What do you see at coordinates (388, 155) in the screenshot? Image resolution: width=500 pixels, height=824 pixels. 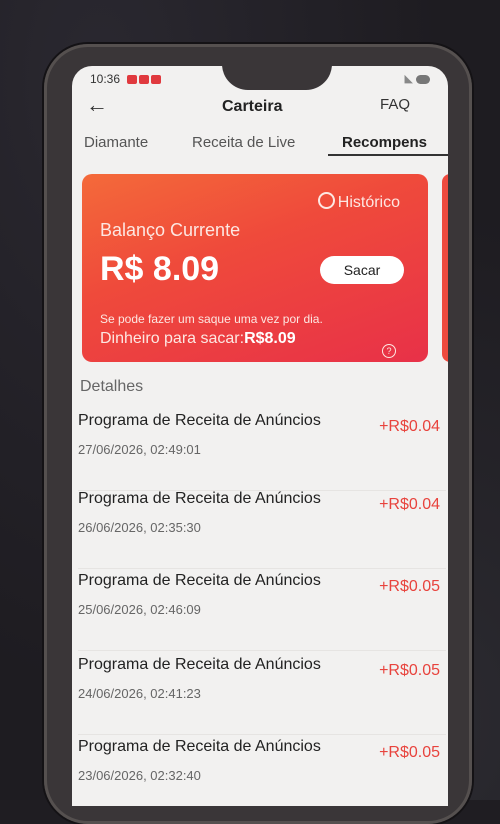 I see `active-tab-indicator` at bounding box center [388, 155].